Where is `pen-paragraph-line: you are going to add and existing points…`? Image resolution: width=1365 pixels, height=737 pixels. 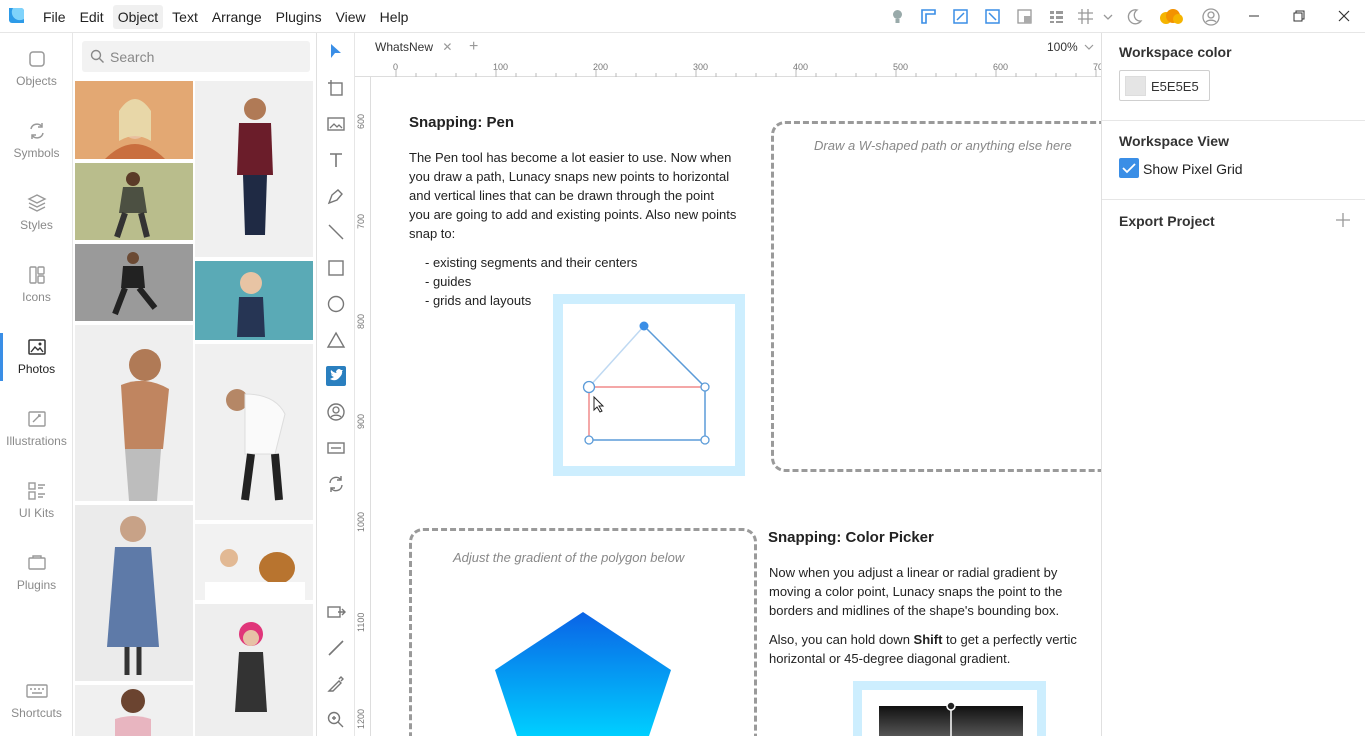
pen-paragraph-line: you are going to add and existing points… is located at coordinates (573, 214).